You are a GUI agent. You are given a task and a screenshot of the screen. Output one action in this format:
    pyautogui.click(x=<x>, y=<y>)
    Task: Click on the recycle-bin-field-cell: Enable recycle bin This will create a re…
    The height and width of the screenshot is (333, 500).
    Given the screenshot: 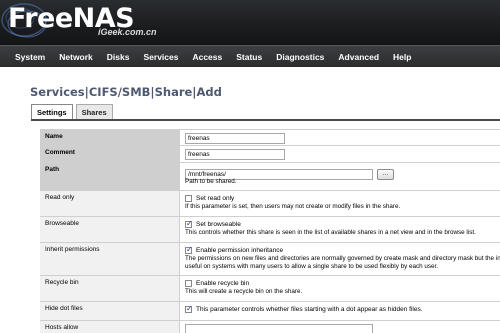 What is the action you would take?
    pyautogui.click(x=340, y=288)
    